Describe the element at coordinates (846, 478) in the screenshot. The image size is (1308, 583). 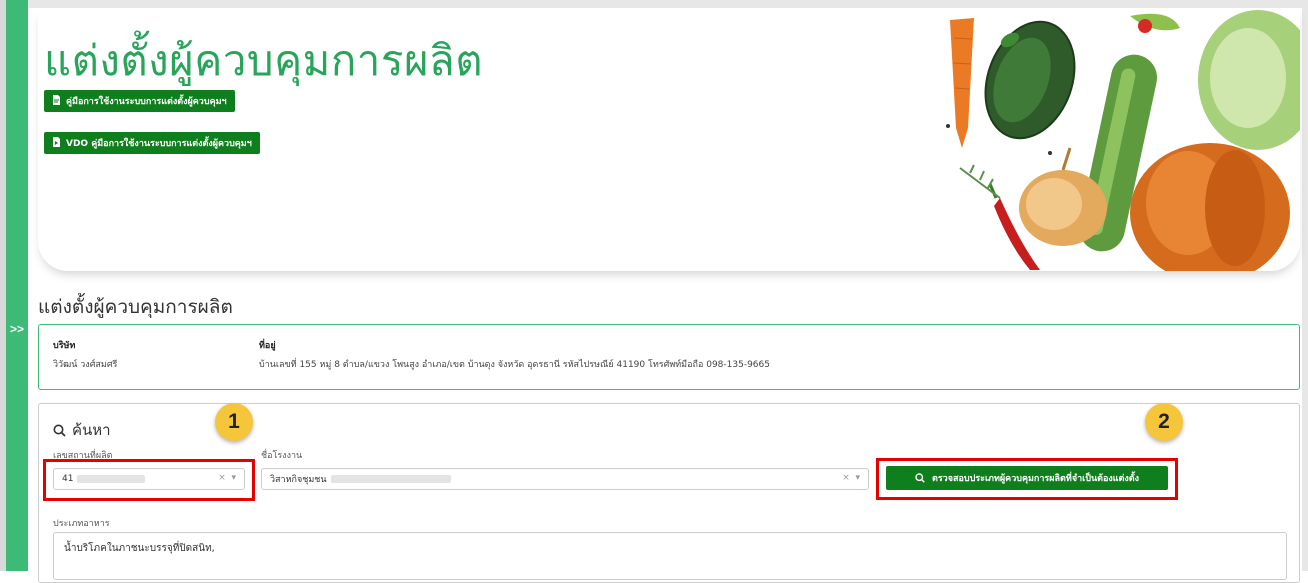
I see `clear-icon: ×` at that location.